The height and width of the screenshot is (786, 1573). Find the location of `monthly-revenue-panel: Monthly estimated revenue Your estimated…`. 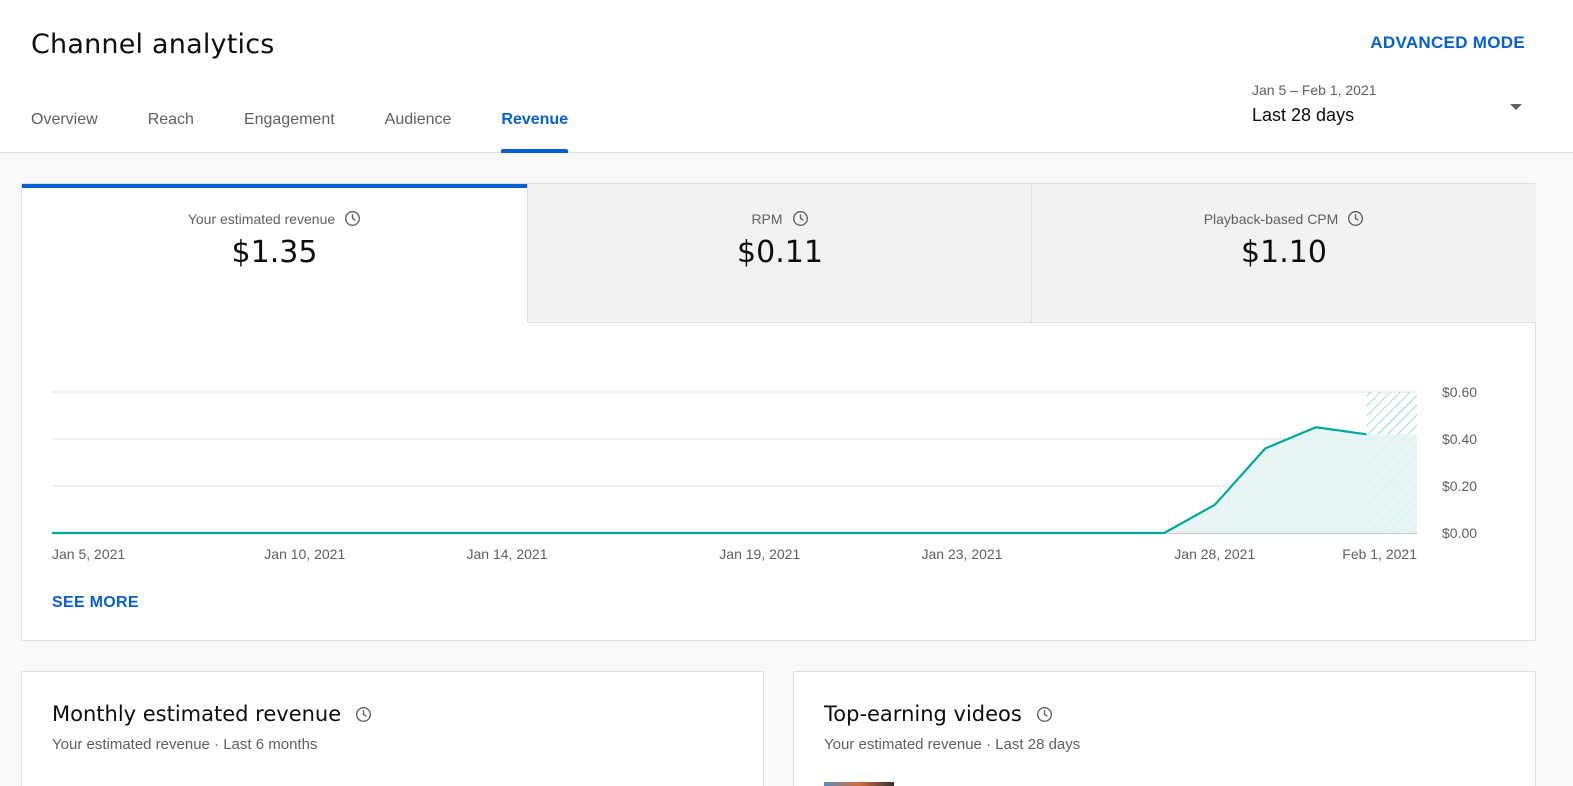

monthly-revenue-panel: Monthly estimated revenue Your estimated… is located at coordinates (392, 728).